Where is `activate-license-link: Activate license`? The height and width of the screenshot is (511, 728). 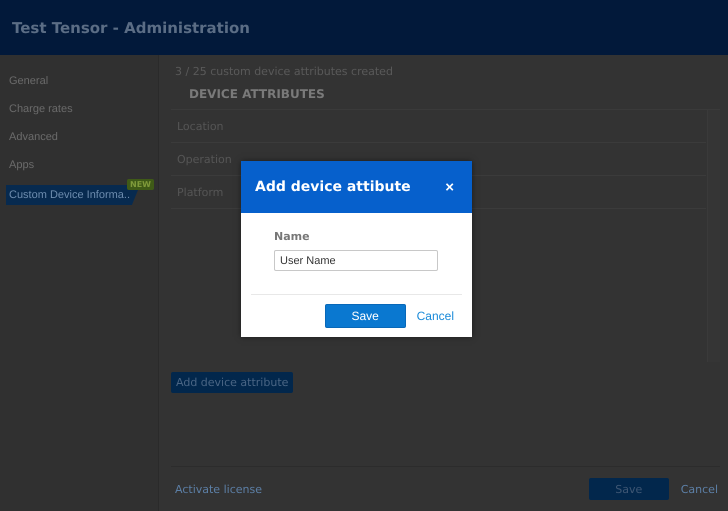 activate-license-link: Activate license is located at coordinates (216, 489).